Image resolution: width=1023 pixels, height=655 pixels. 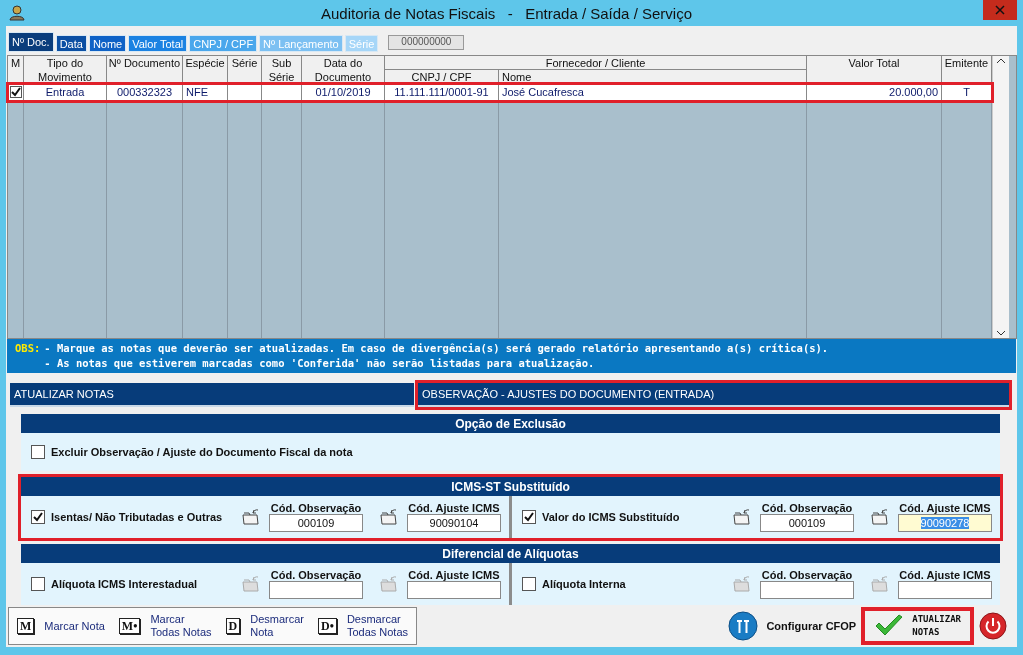 I want to click on checkbox-label: Alíquota ICMS Interestadual, so click(x=138, y=584).